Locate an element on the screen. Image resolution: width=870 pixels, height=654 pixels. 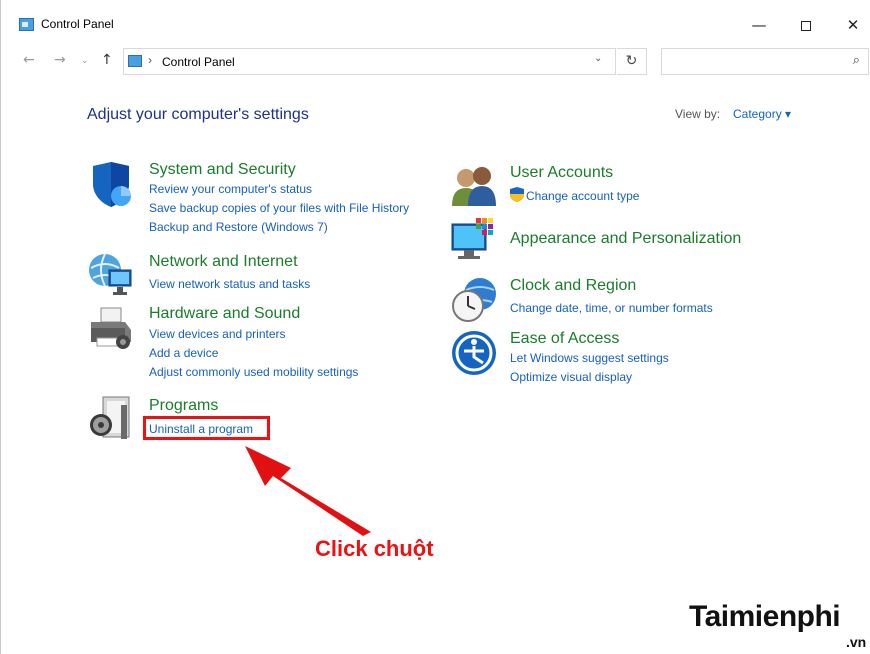
category-appearance: Appearance and Personalization is located at coordinates (630, 241).